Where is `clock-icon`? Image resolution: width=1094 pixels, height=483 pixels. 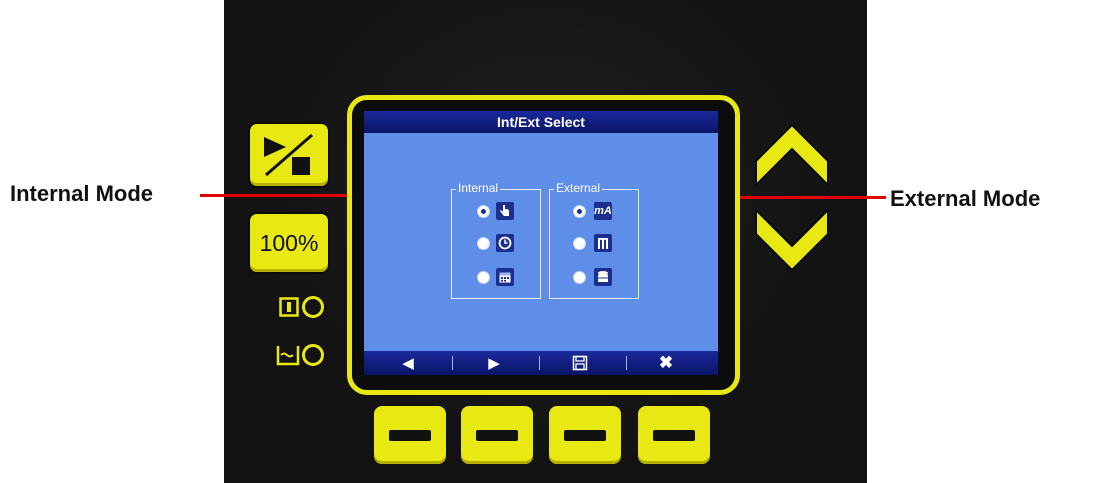
clock-icon is located at coordinates (505, 243).